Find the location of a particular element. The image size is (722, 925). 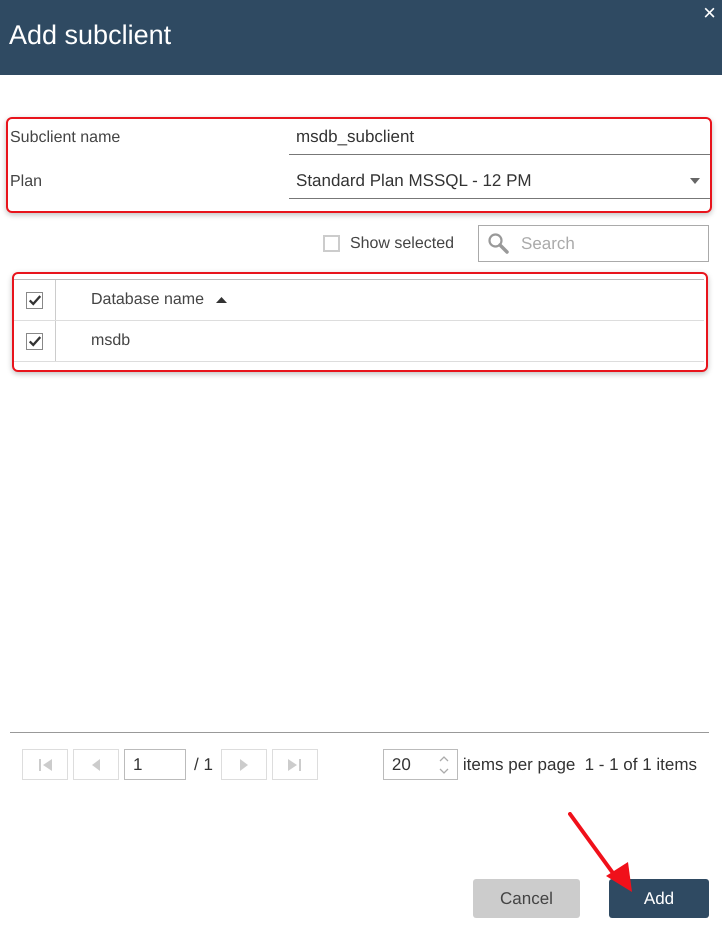

cancel-button: Cancel is located at coordinates (526, 898).